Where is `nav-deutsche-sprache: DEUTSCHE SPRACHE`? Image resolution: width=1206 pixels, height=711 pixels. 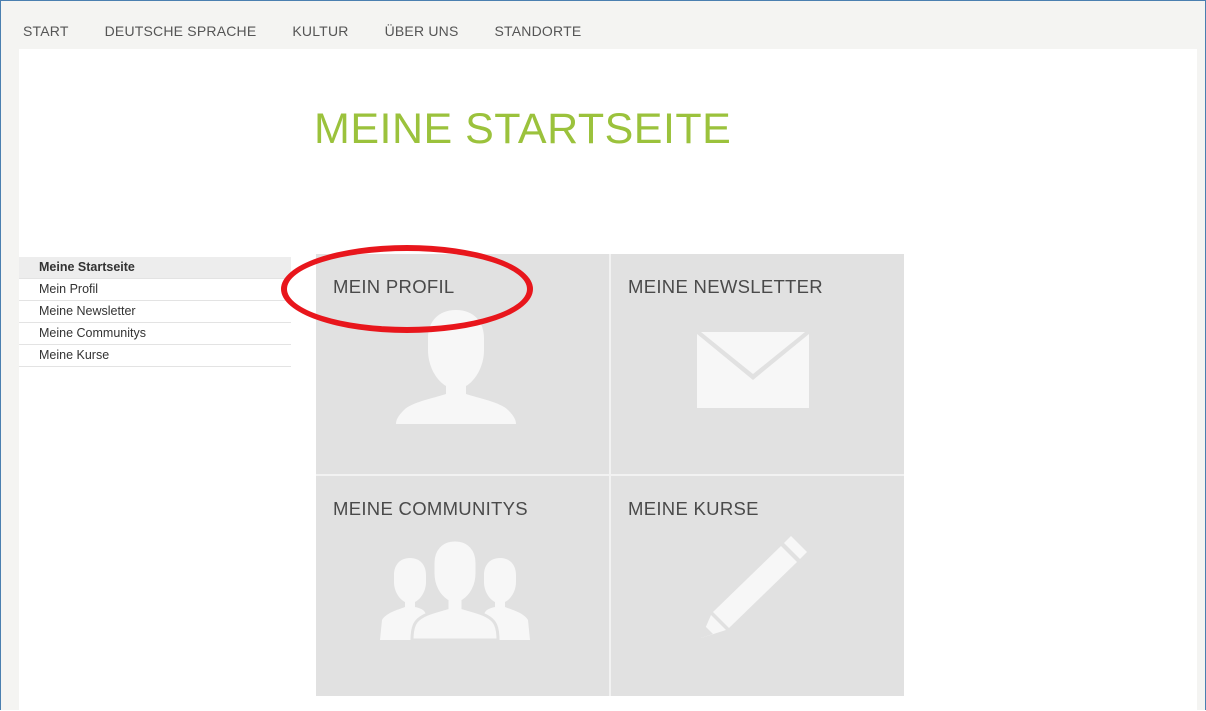 nav-deutsche-sprache: DEUTSCHE SPRACHE is located at coordinates (181, 31).